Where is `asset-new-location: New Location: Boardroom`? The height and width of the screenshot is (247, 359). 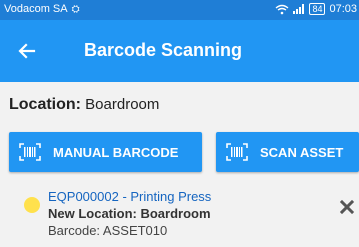 asset-new-location: New Location: Boardroom is located at coordinates (129, 213).